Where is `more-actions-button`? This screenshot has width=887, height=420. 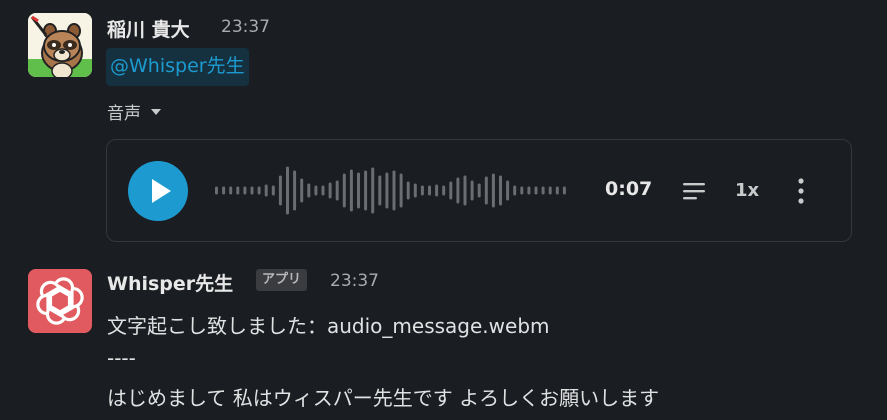
more-actions-button is located at coordinates (801, 191).